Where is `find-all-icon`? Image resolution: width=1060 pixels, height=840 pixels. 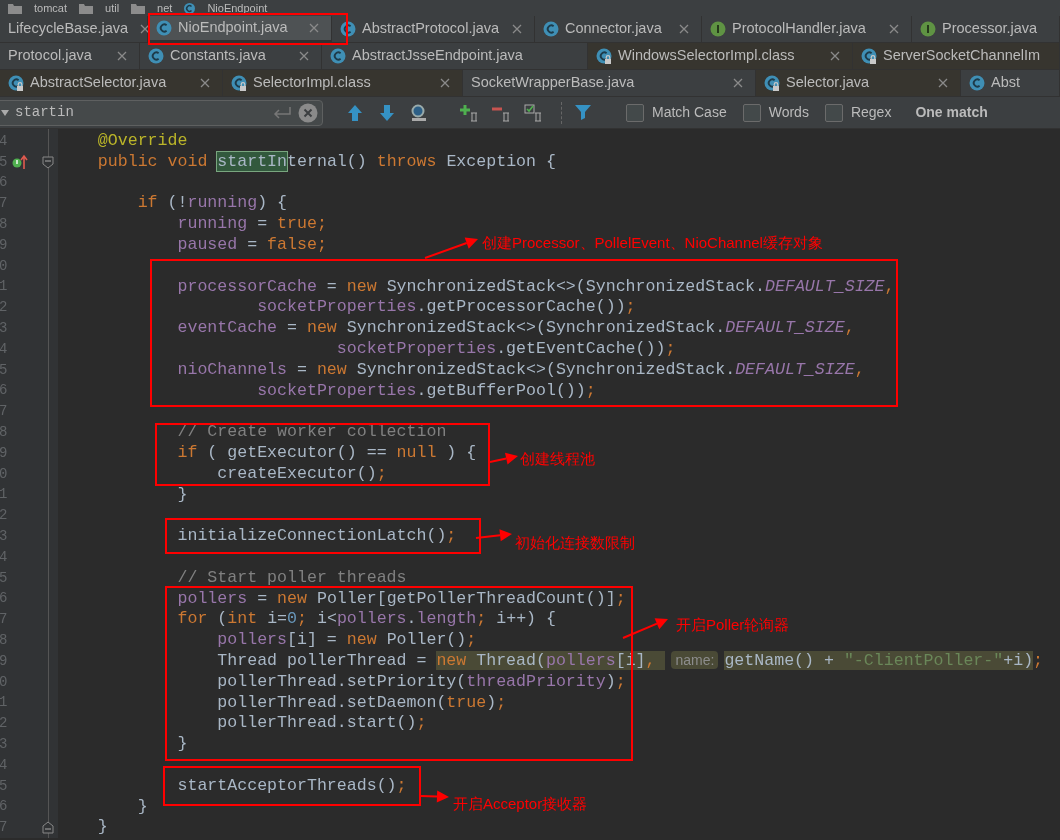 find-all-icon is located at coordinates (419, 112).